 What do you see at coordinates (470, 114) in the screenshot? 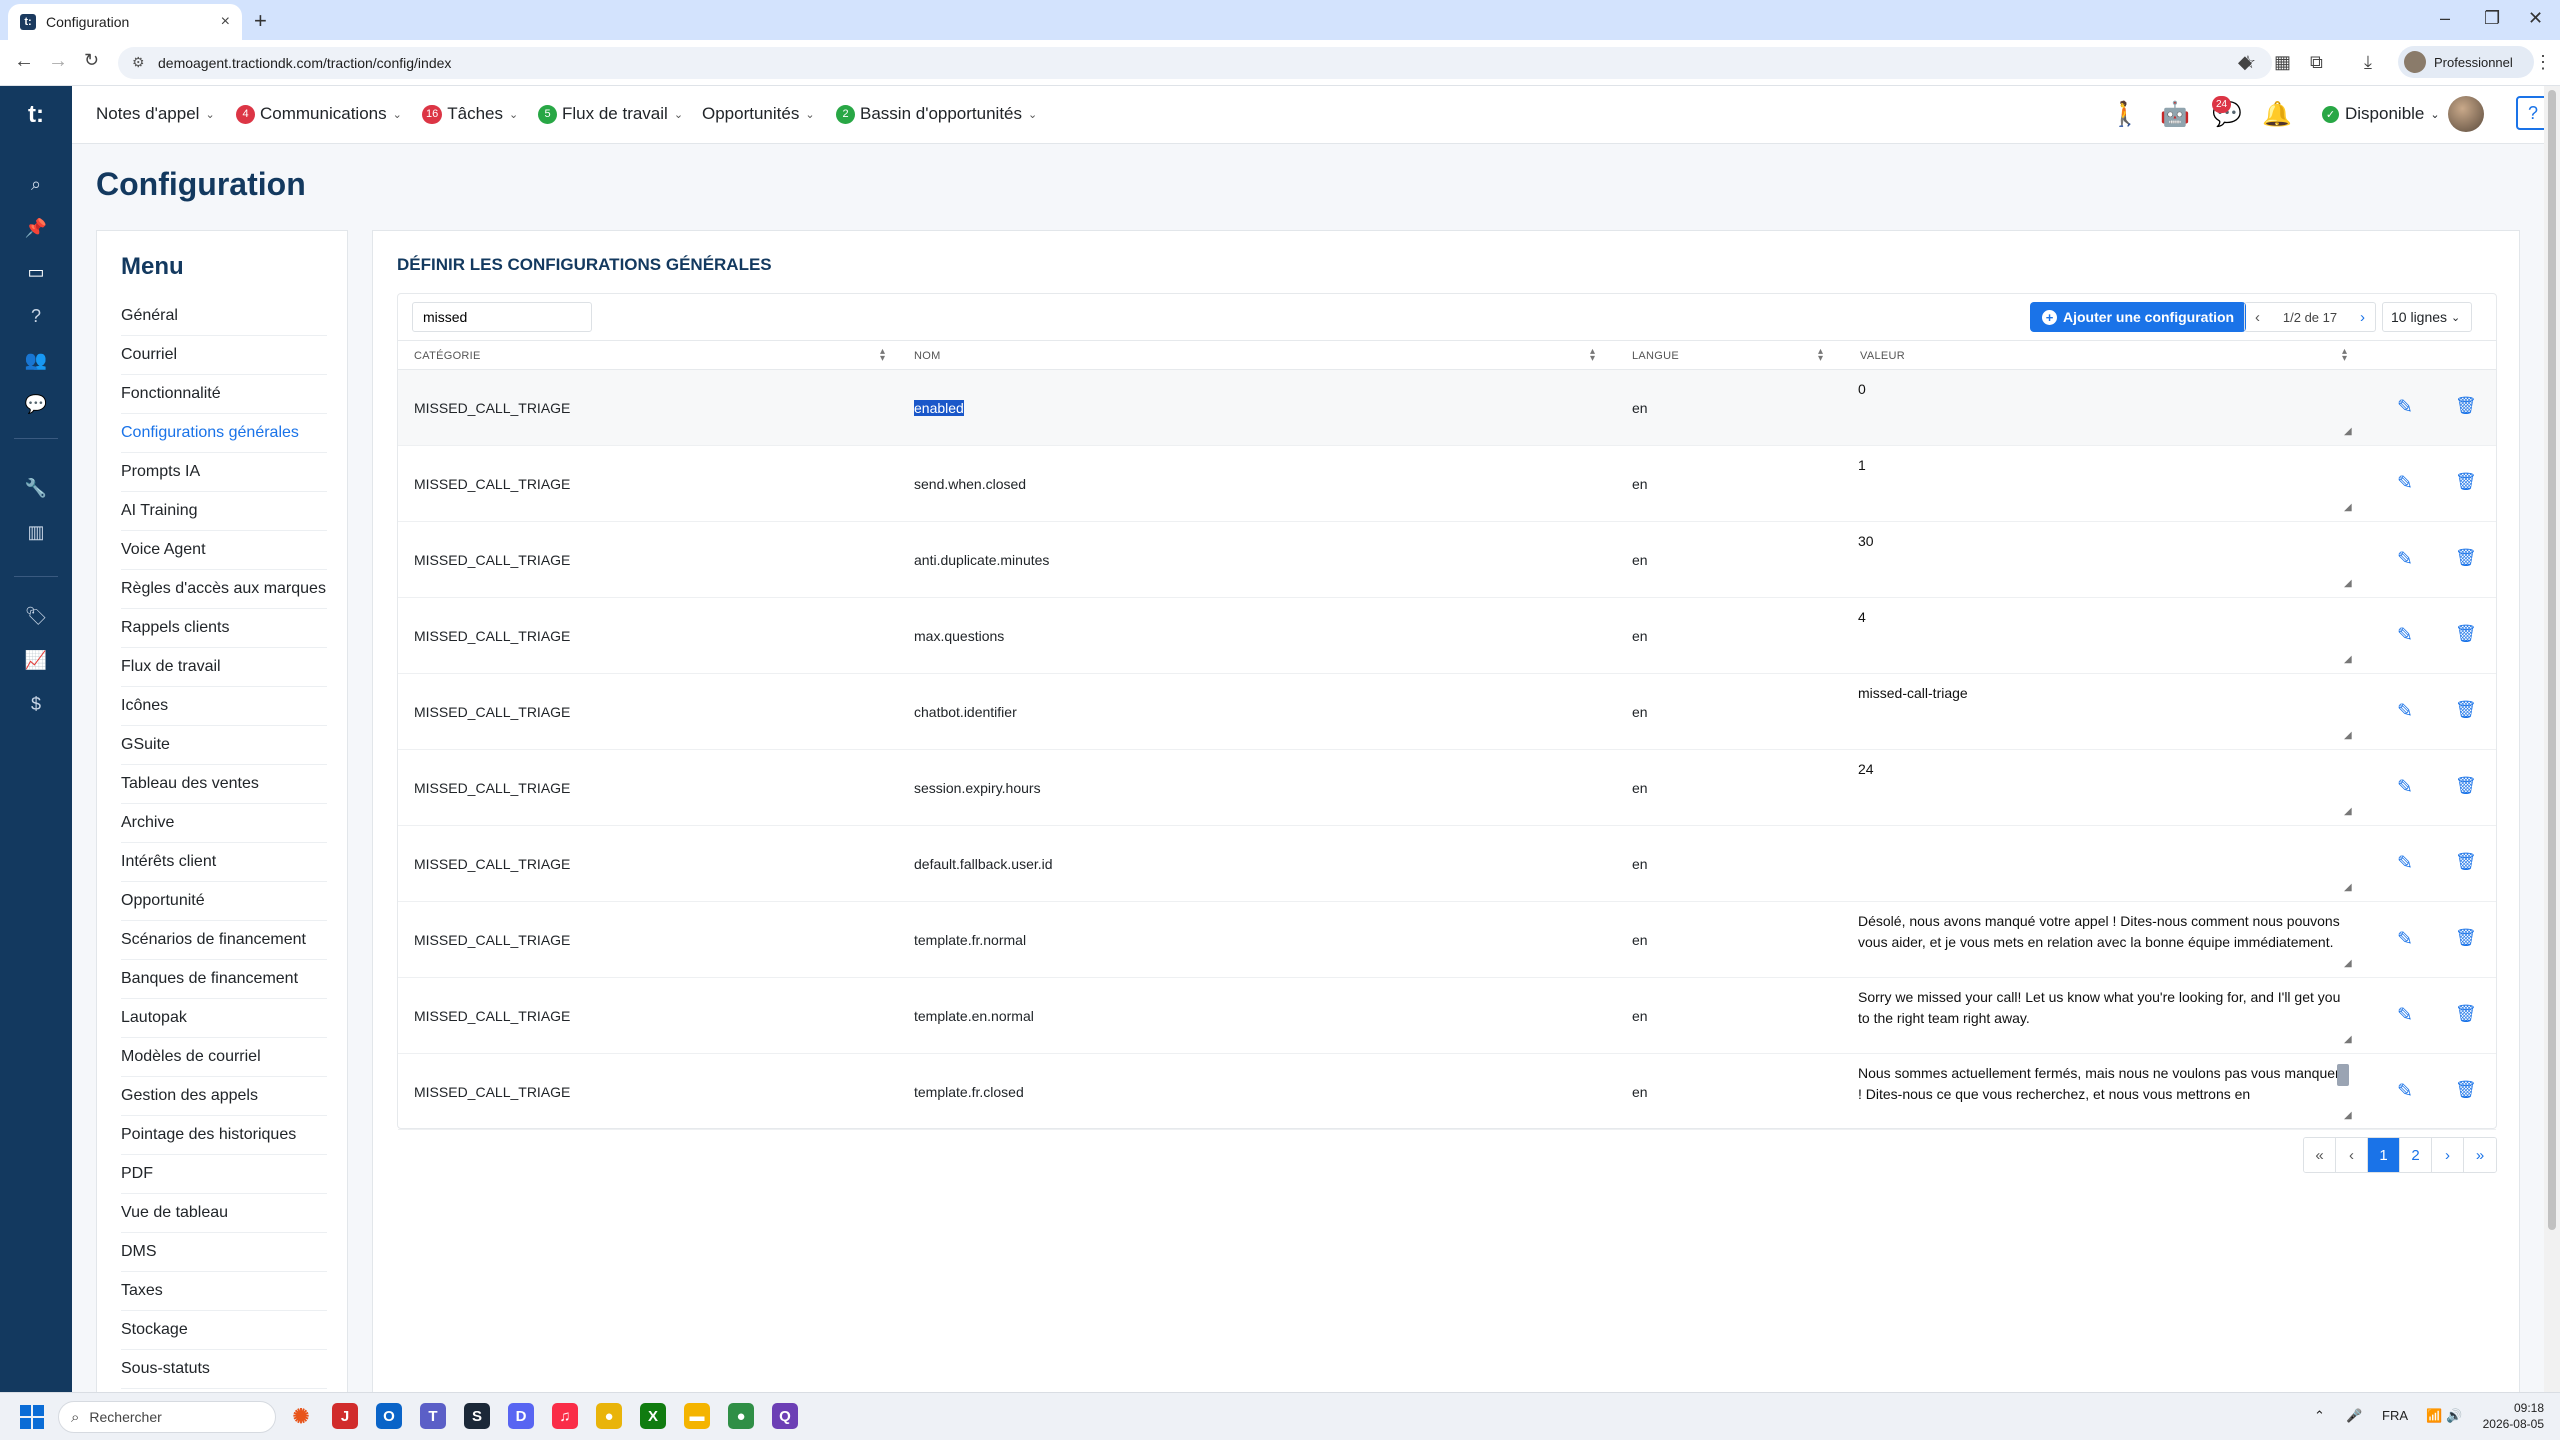
I see `nav-taches: 16 Tâches ⌄` at bounding box center [470, 114].